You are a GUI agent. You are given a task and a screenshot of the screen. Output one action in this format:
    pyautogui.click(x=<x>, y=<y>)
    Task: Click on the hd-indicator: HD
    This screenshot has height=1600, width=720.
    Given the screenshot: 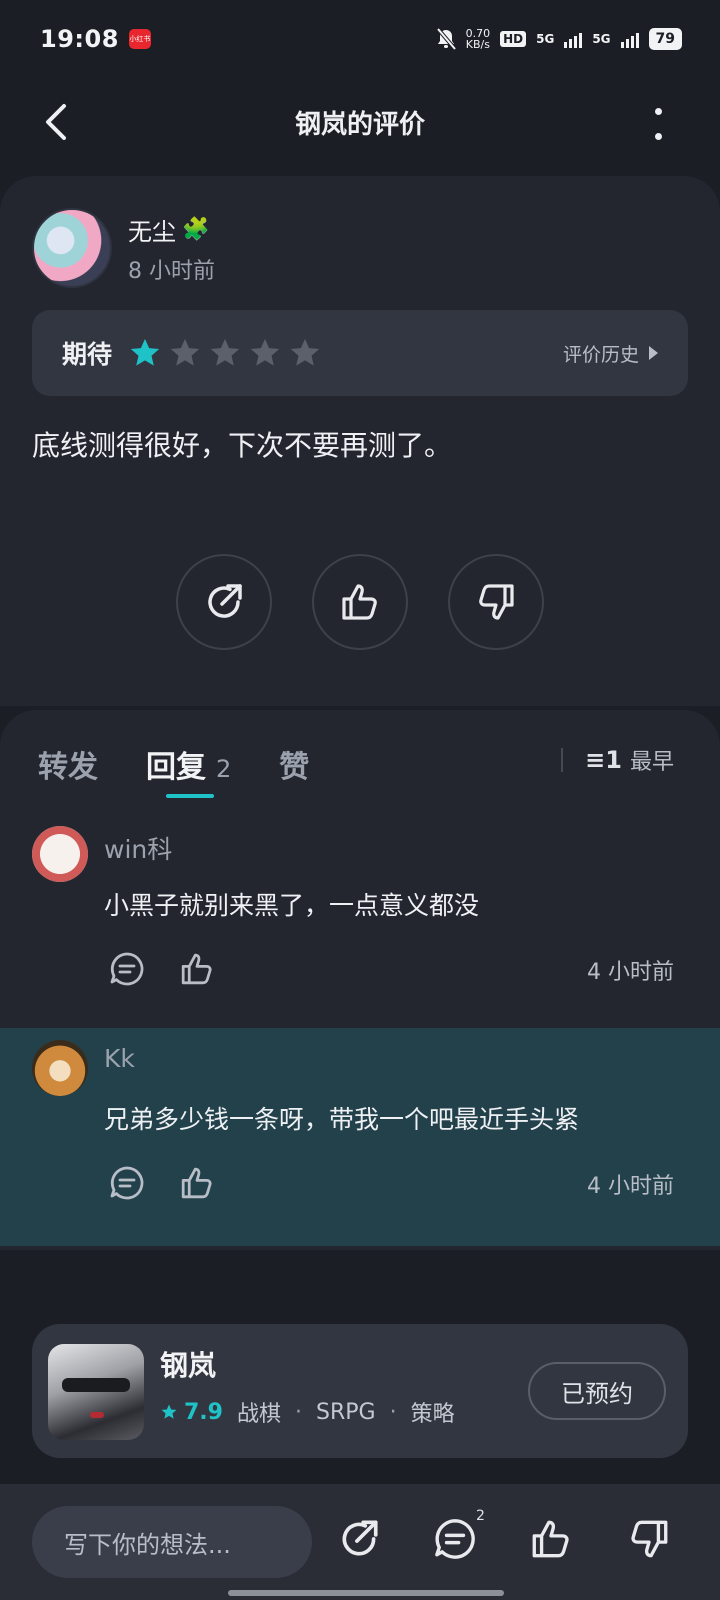 What is the action you would take?
    pyautogui.click(x=513, y=39)
    